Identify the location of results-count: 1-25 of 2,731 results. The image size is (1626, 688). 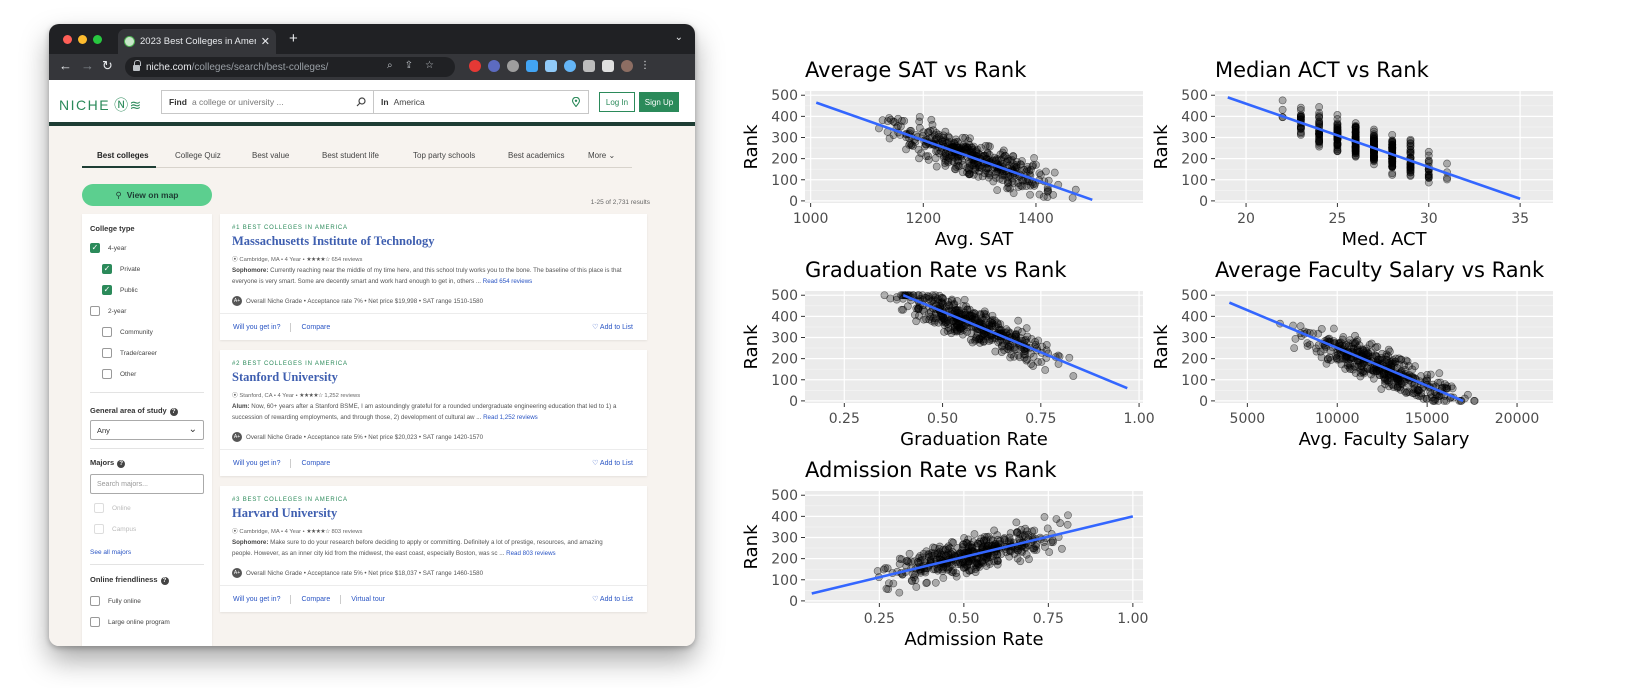
(620, 202).